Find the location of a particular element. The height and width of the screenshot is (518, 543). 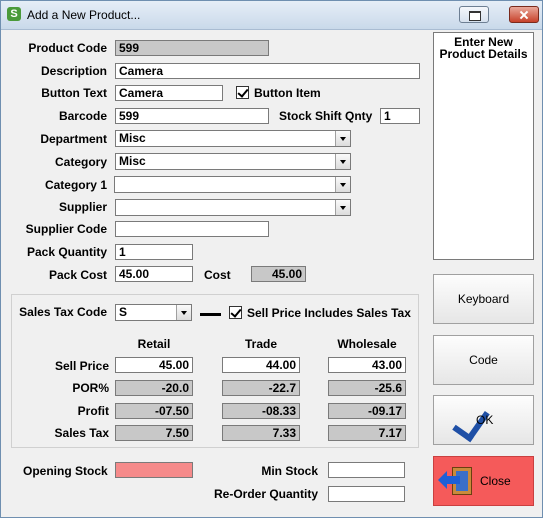

exit-arrow-icon is located at coordinates (449, 480).